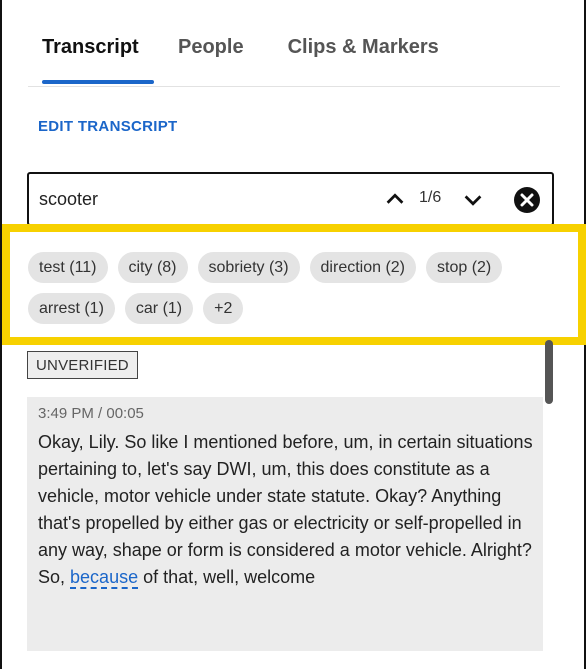  Describe the element at coordinates (464, 267) in the screenshot. I see `keyword-chip: stop (2)` at that location.